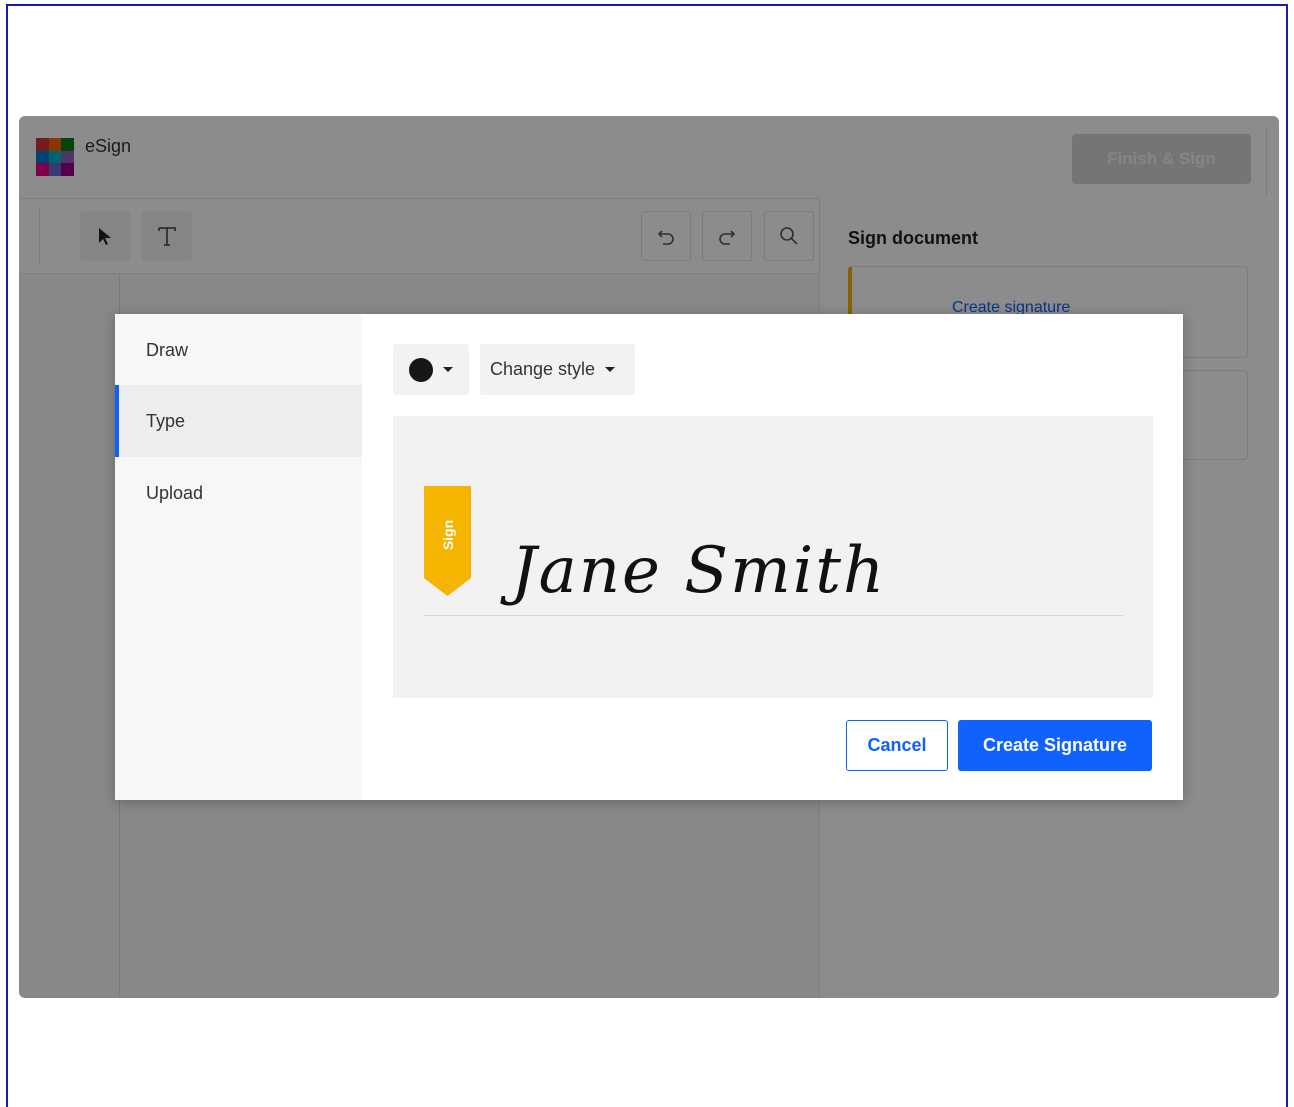 The height and width of the screenshot is (1107, 1294). What do you see at coordinates (699, 571) in the screenshot?
I see `typed-signature: Jane Smith` at bounding box center [699, 571].